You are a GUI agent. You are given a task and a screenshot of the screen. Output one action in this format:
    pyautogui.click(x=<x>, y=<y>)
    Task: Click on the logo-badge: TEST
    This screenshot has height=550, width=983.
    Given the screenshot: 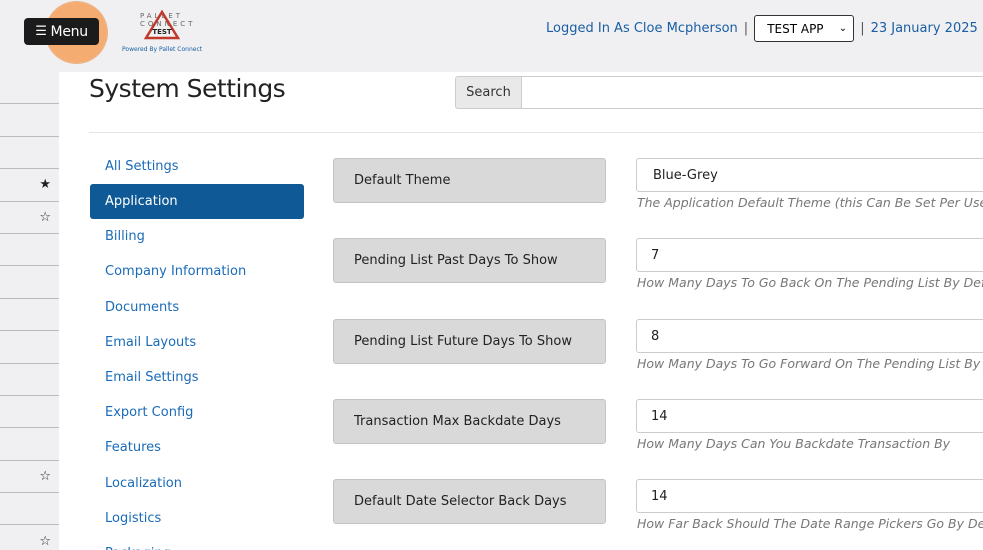 What is the action you would take?
    pyautogui.click(x=162, y=32)
    